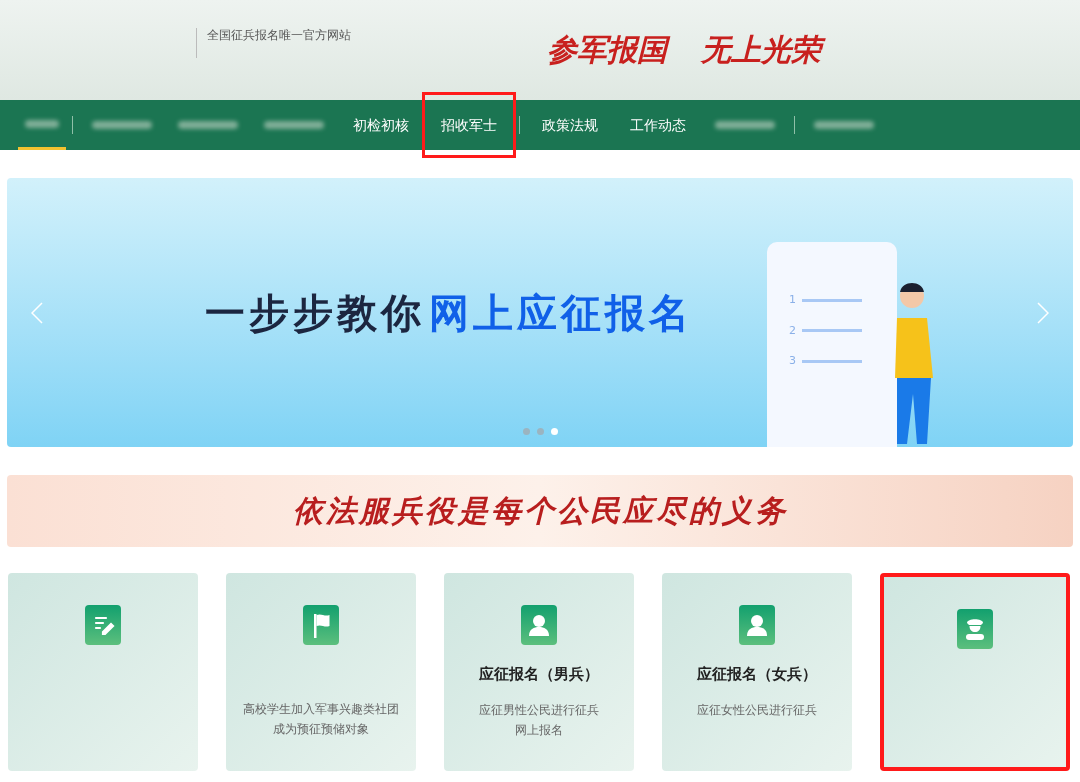  What do you see at coordinates (539, 710) in the screenshot?
I see `card-description: 应征男性公民进行征兵` at bounding box center [539, 710].